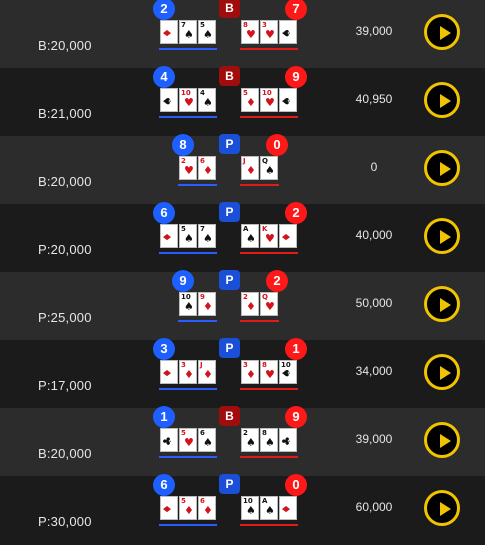  I want to click on player-hand: ♦ 3 ♦ J ♦, so click(188, 375).